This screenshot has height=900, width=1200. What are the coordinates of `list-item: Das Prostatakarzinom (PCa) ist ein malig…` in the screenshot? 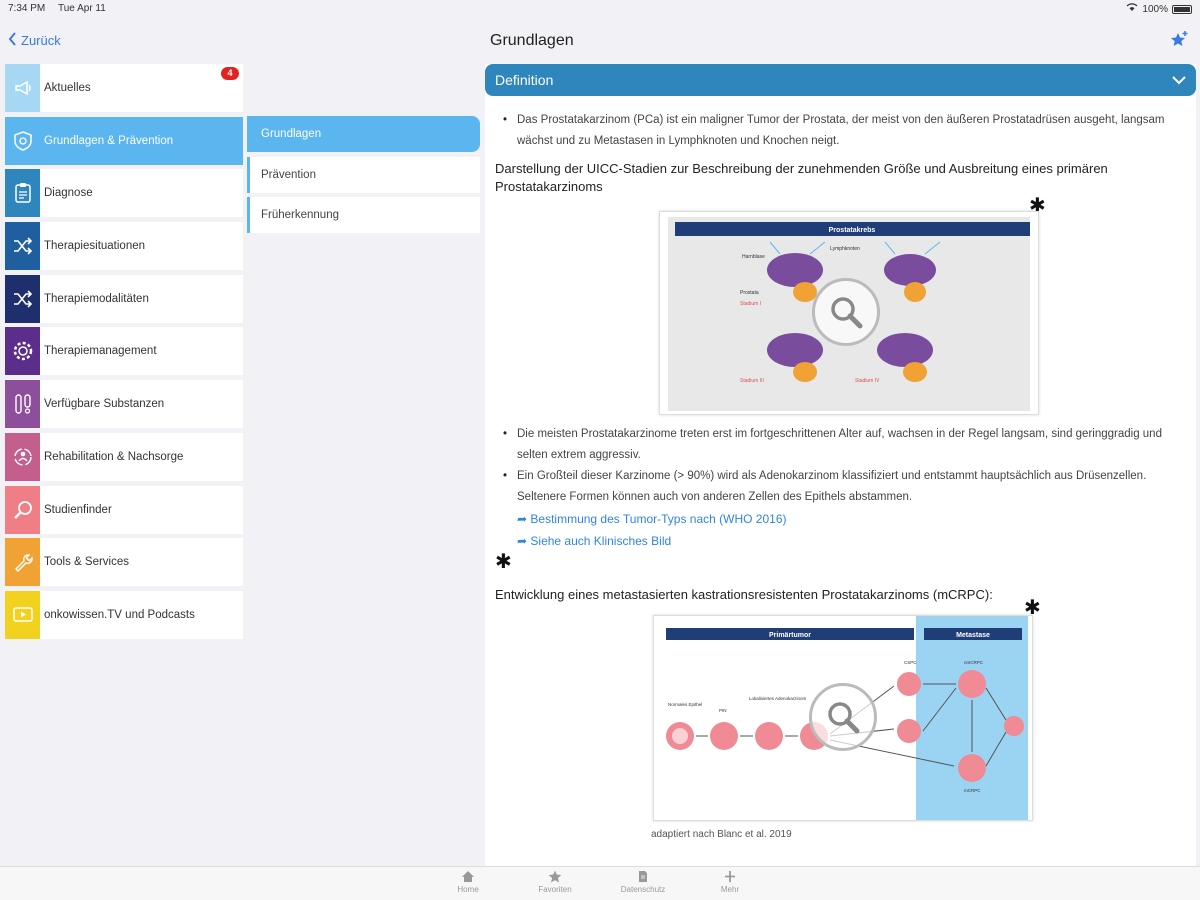 It's located at (844, 131).